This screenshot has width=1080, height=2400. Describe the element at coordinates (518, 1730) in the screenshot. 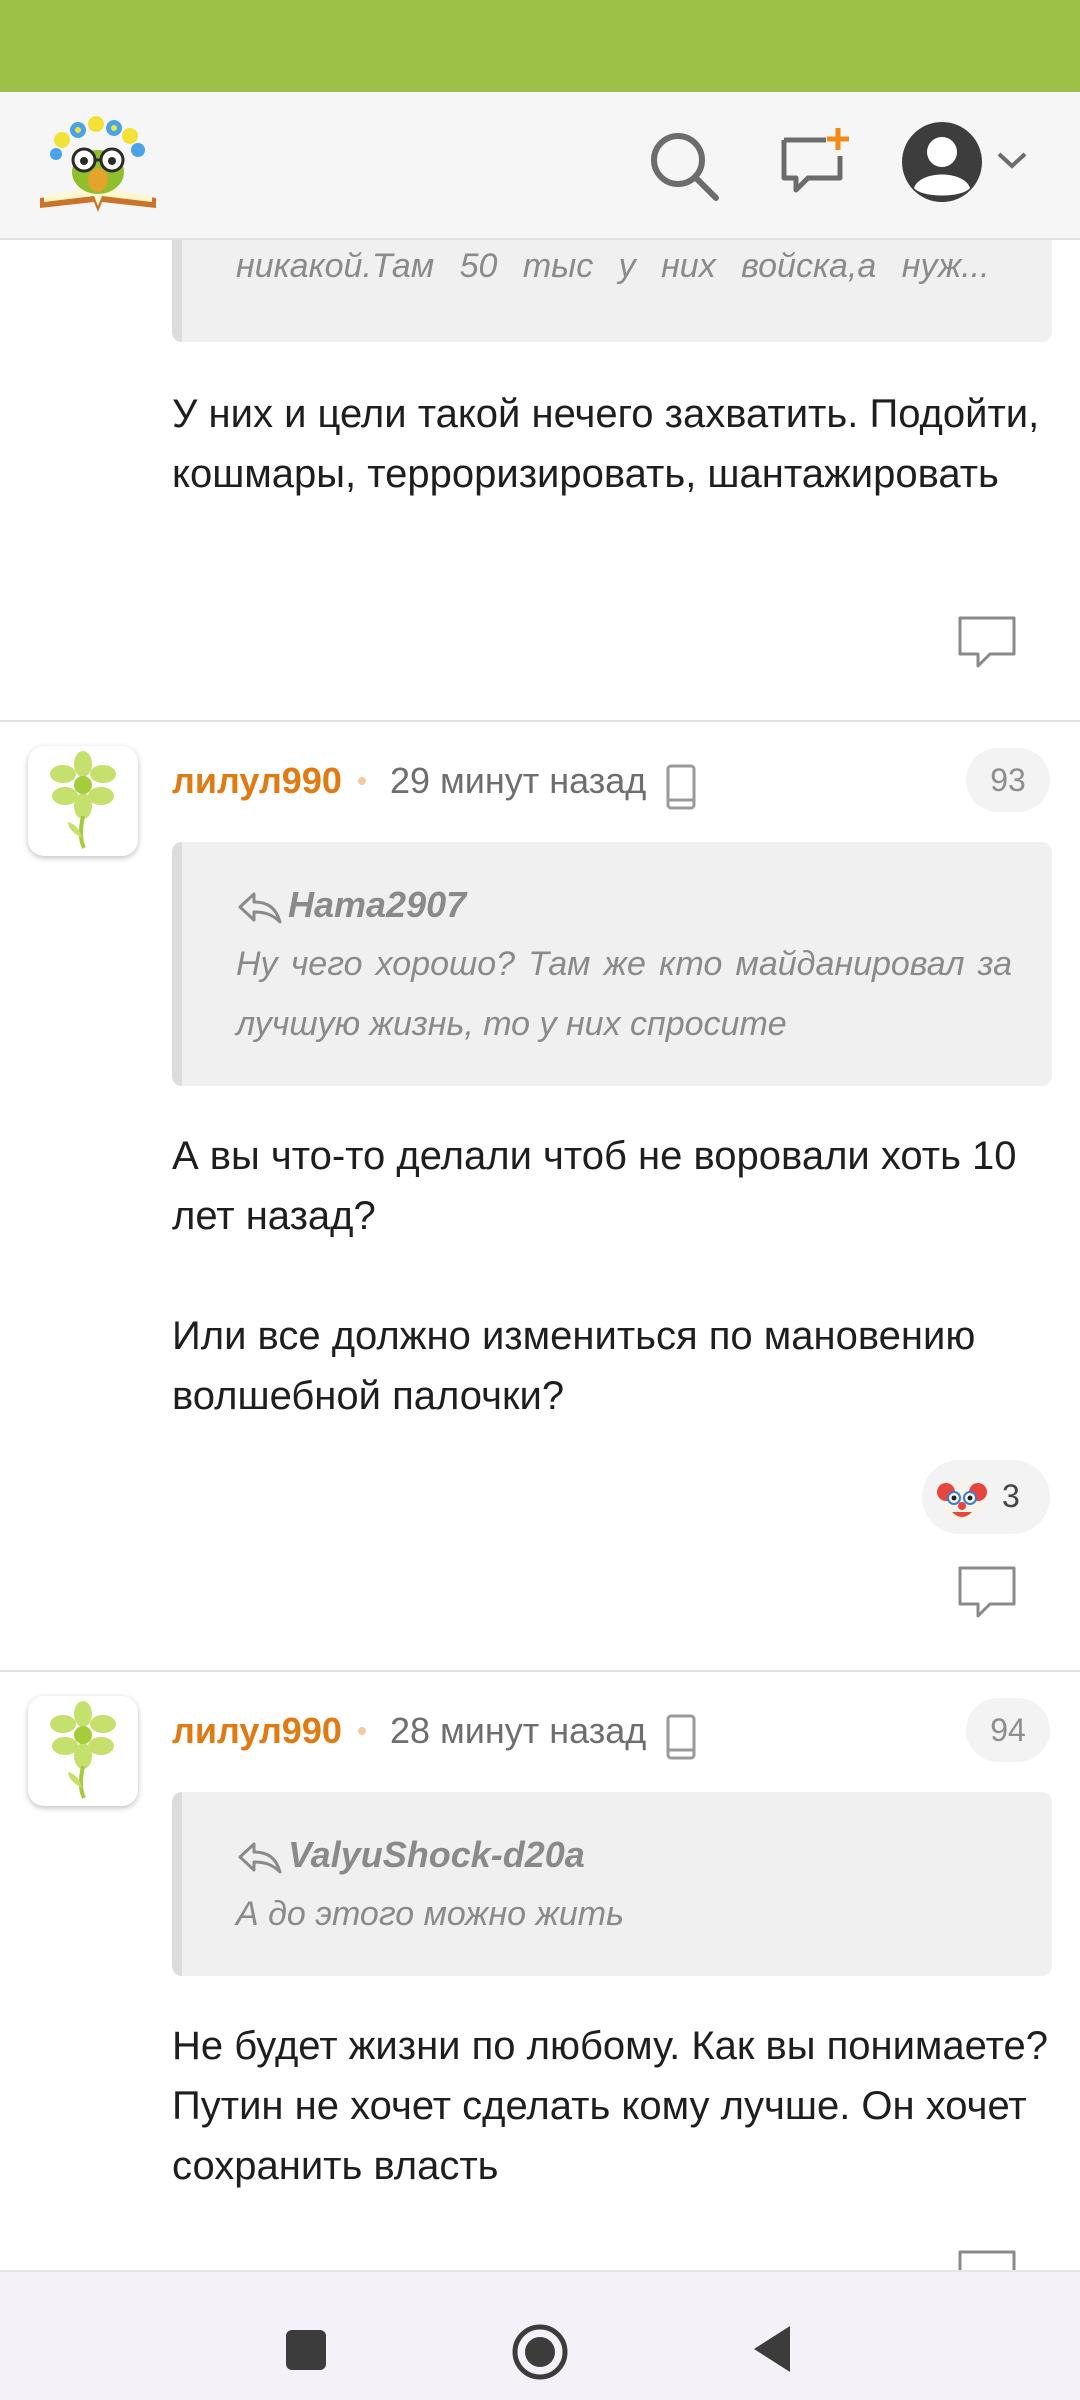

I see `comment-time: 28 минут назад` at that location.